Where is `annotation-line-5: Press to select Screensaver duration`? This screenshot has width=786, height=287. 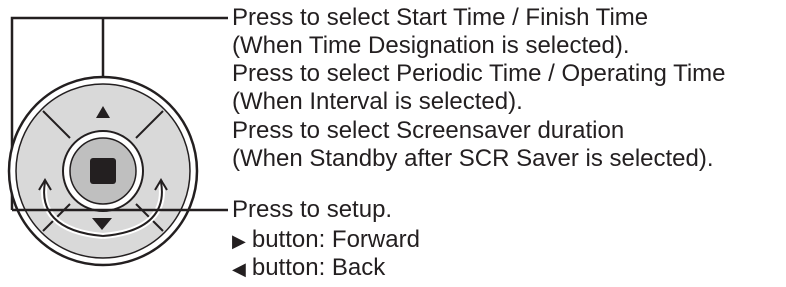 annotation-line-5: Press to select Screensaver duration is located at coordinates (428, 130).